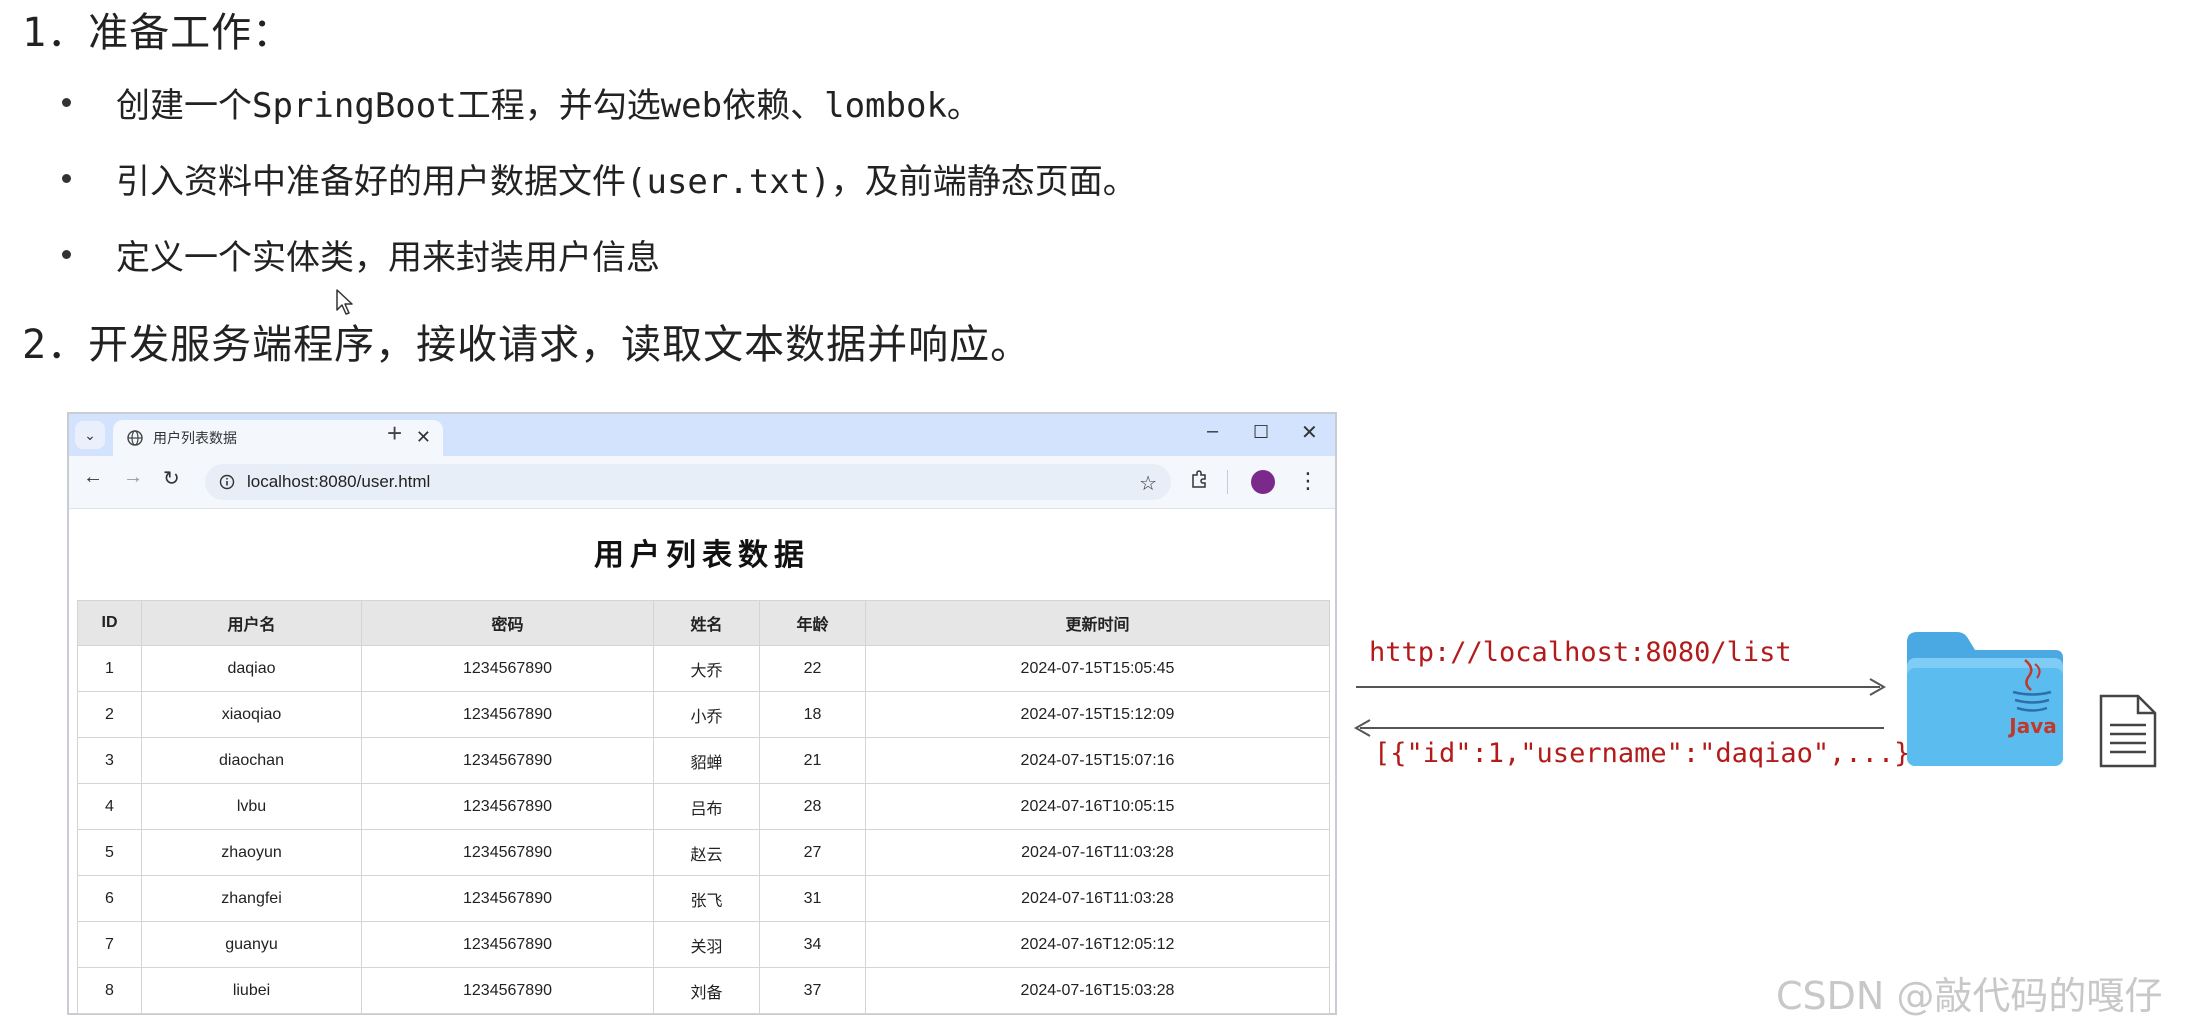 Image resolution: width=2194 pixels, height=1027 pixels. What do you see at coordinates (251, 714) in the screenshot?
I see `table-cell: xiaoqiao` at bounding box center [251, 714].